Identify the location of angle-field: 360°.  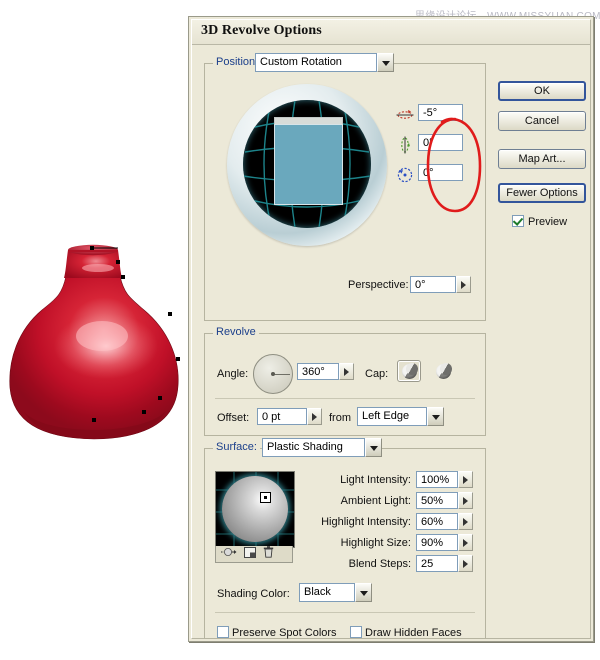
(318, 371).